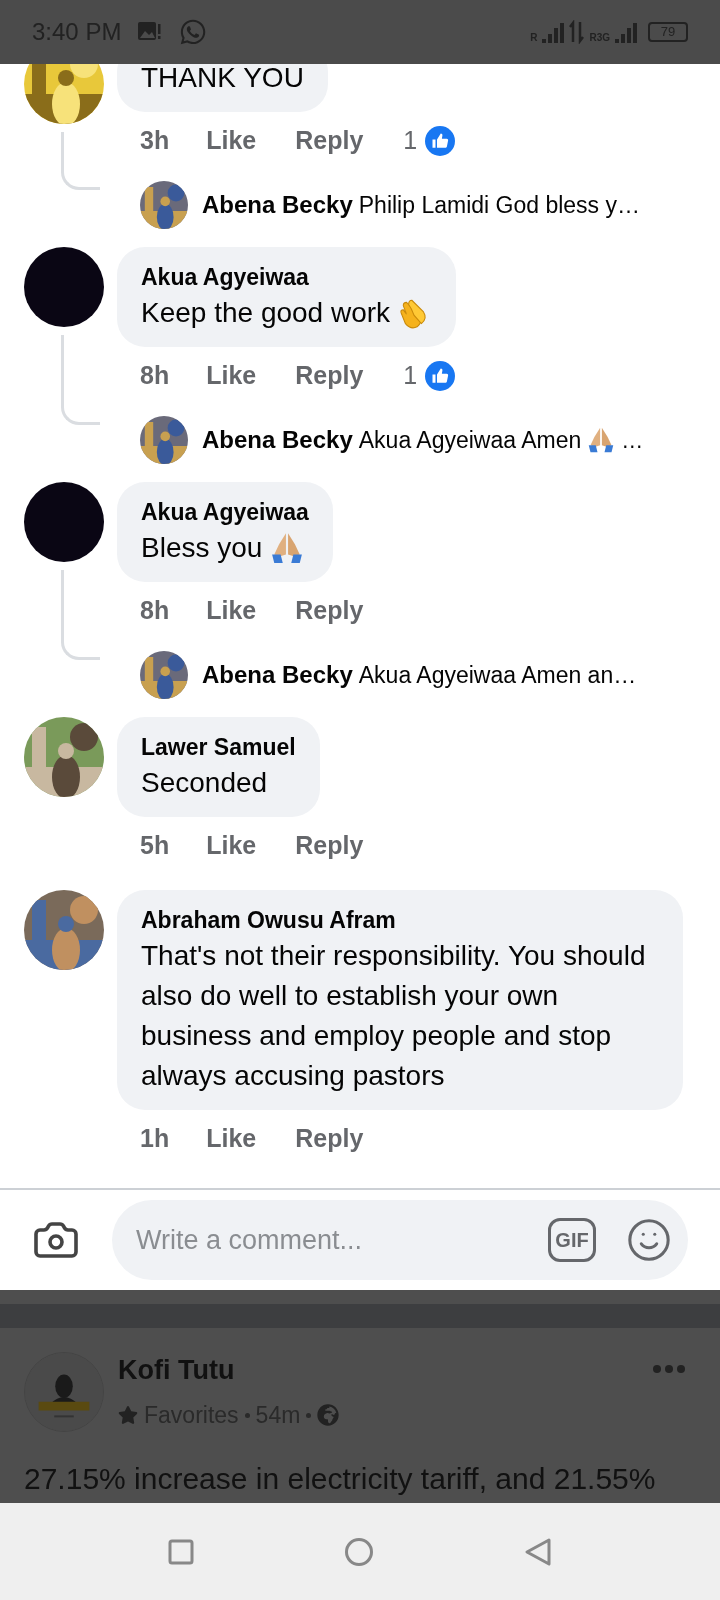  What do you see at coordinates (538, 1551) in the screenshot?
I see `back-icon` at bounding box center [538, 1551].